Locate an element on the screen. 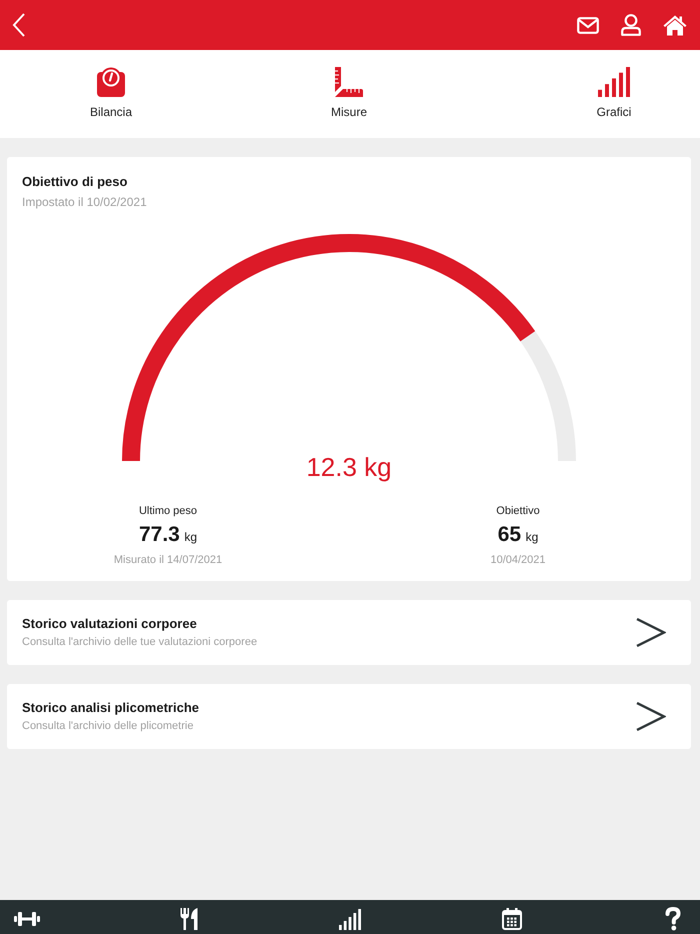  remaining-weight: 12.3 kg is located at coordinates (349, 467).